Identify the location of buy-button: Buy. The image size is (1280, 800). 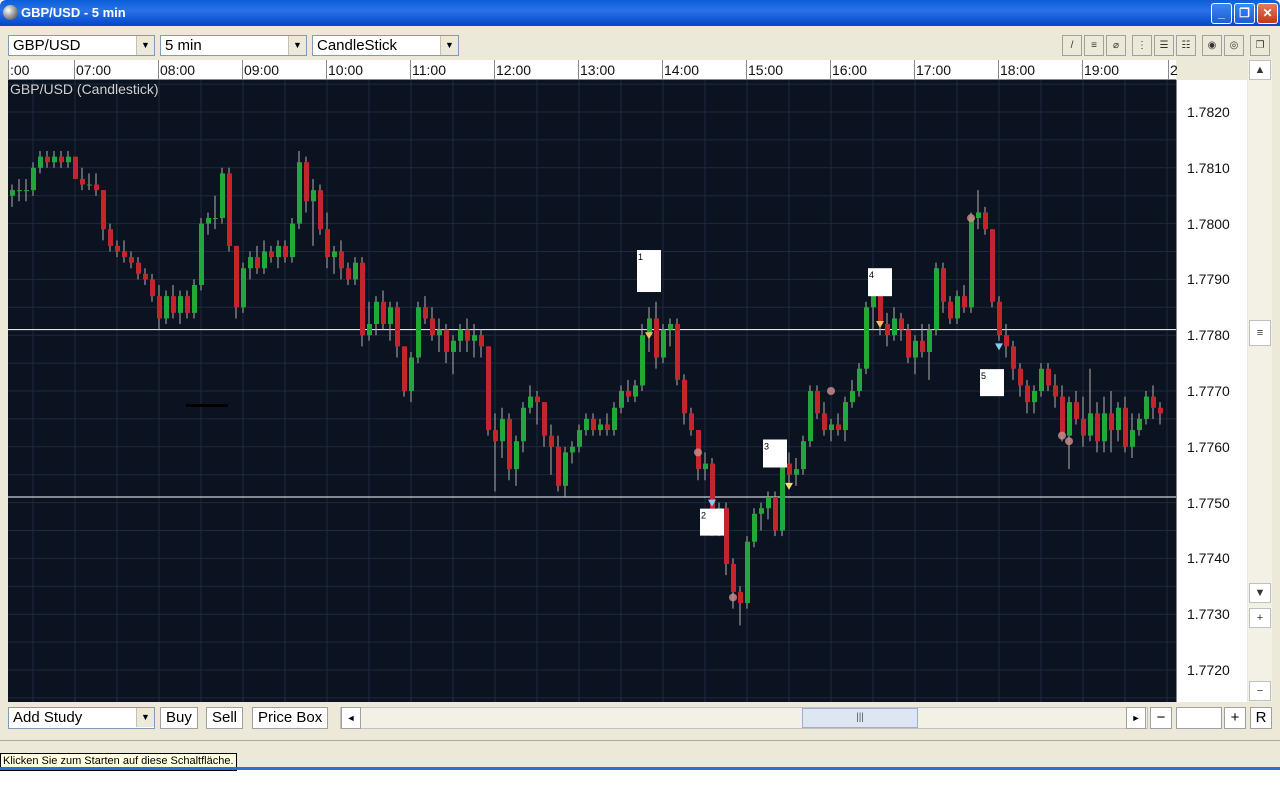
(179, 718).